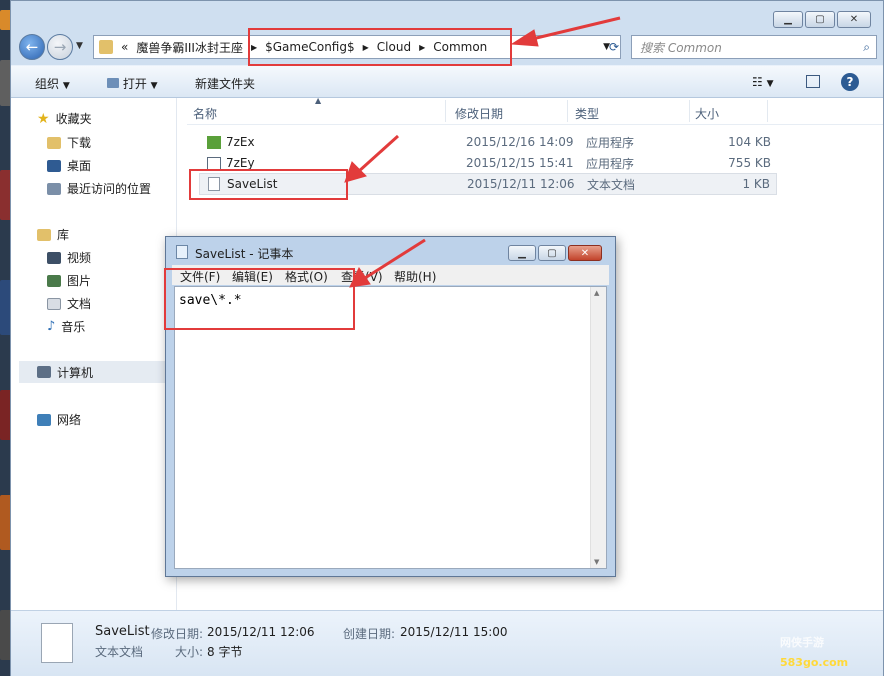 The image size is (884, 676). I want to click on annotation-arrows, so click(482, 152).